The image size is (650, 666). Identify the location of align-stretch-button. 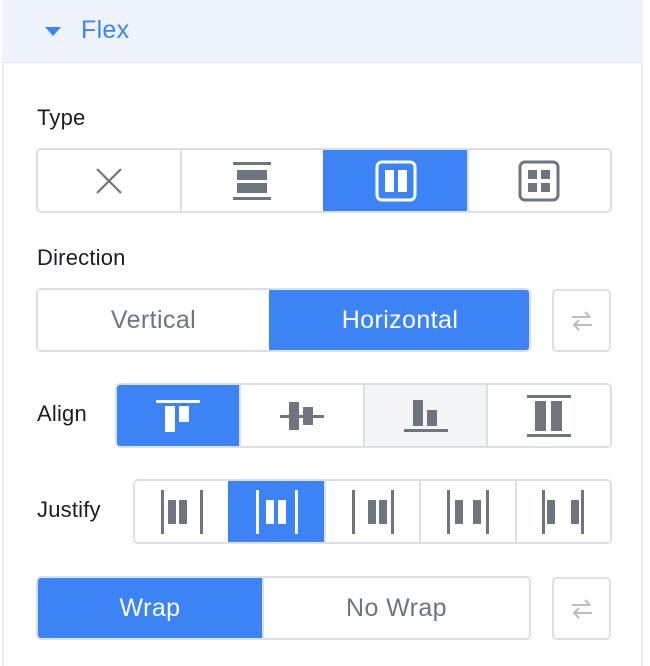
(548, 415).